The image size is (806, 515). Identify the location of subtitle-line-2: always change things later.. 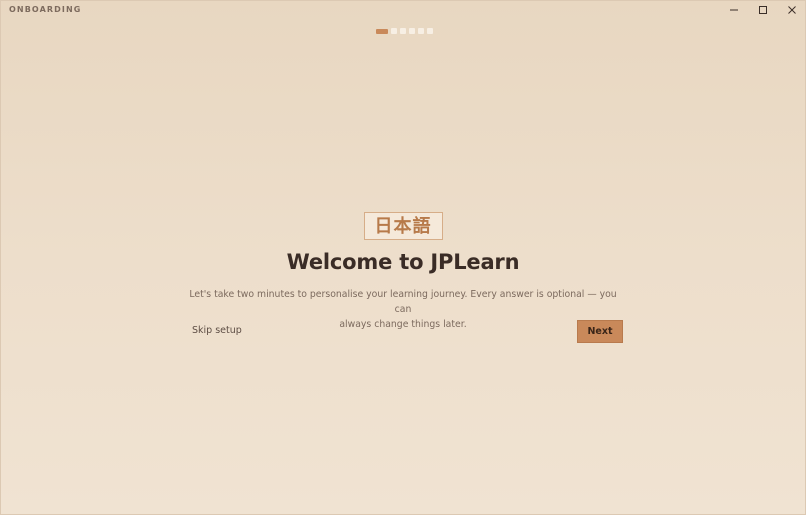
(403, 324).